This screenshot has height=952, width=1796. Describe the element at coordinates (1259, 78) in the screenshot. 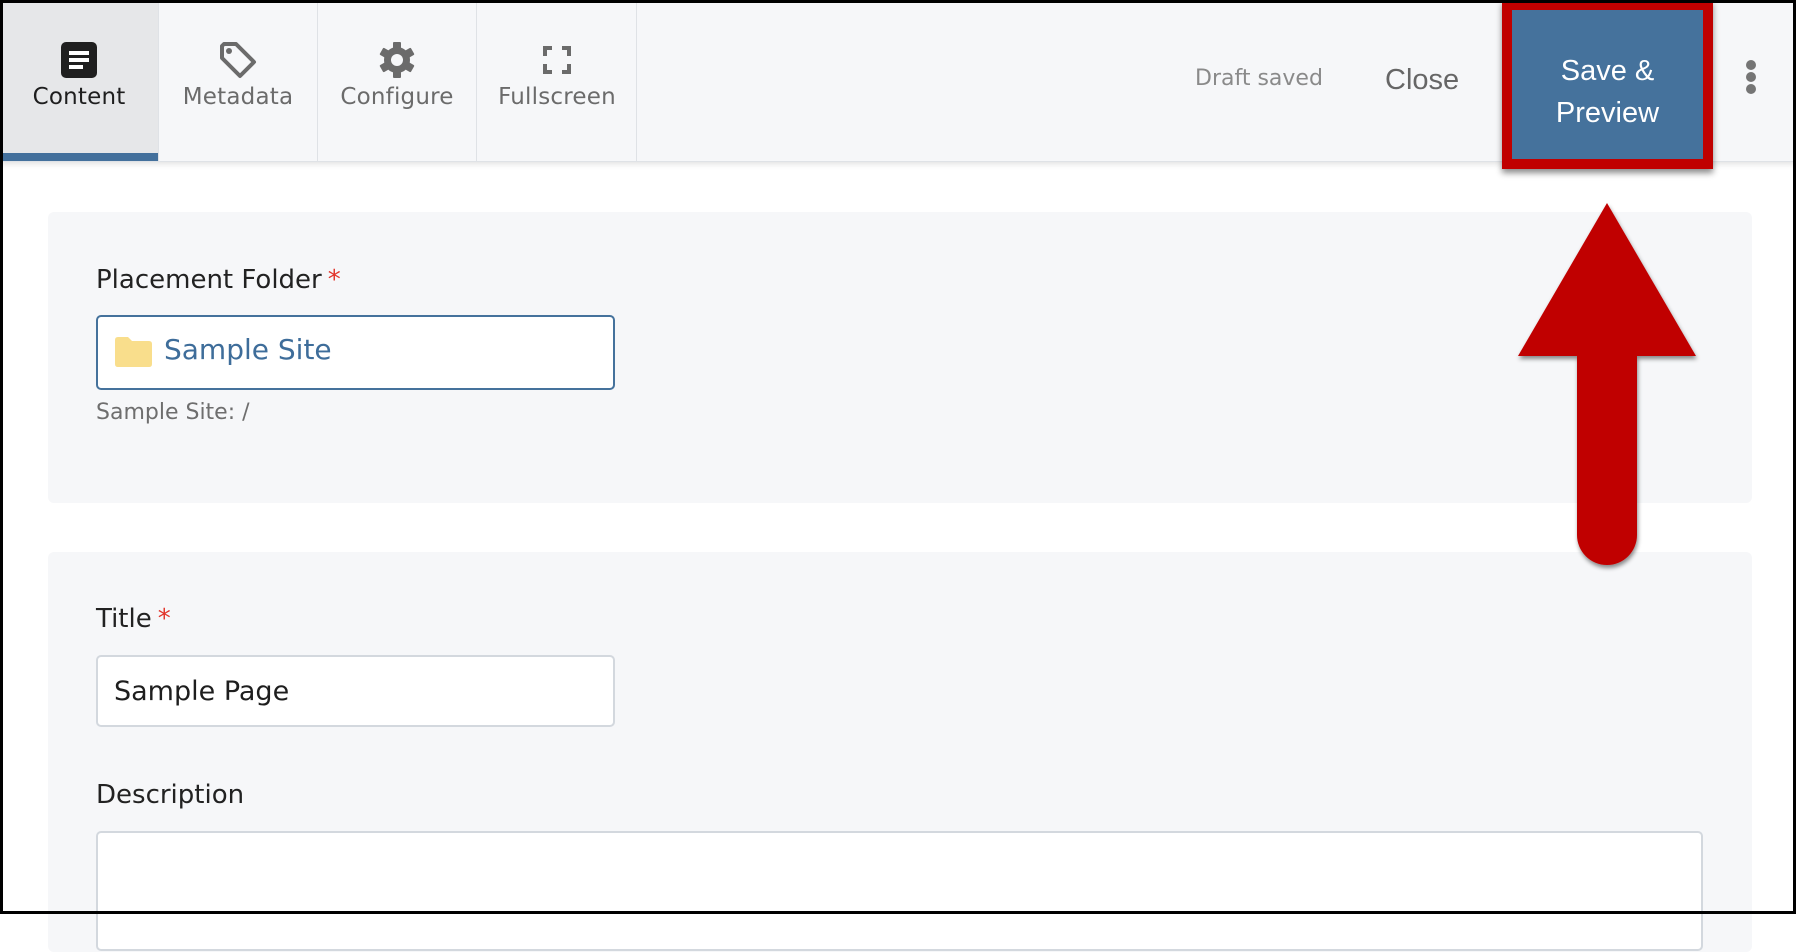

I see `draft-status: Draft saved` at that location.